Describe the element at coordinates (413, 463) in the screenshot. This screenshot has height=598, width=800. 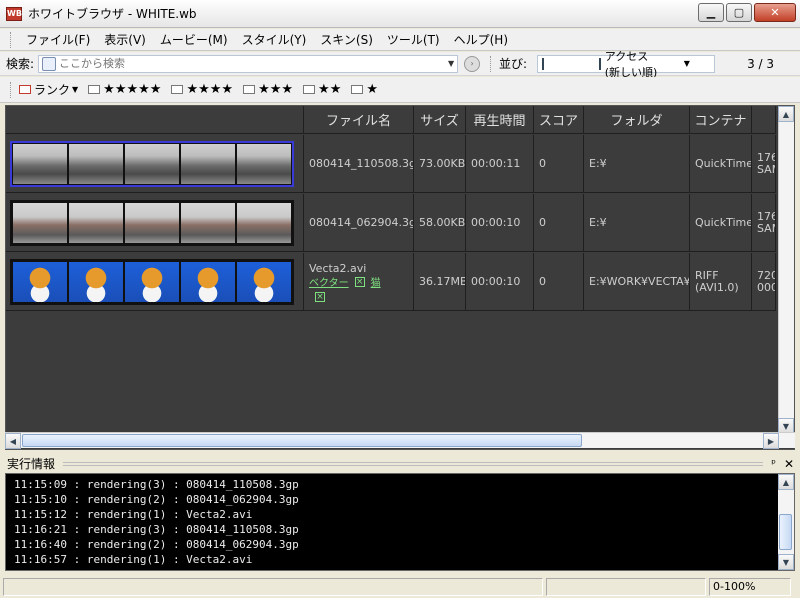
I see `header-rule` at that location.